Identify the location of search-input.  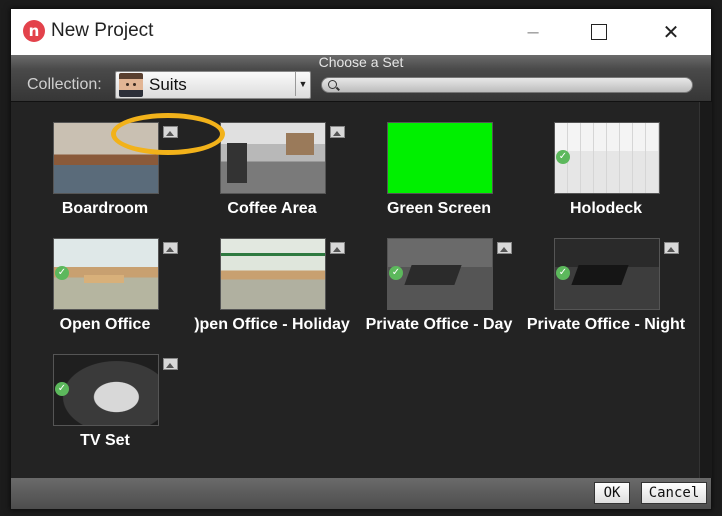
(507, 85).